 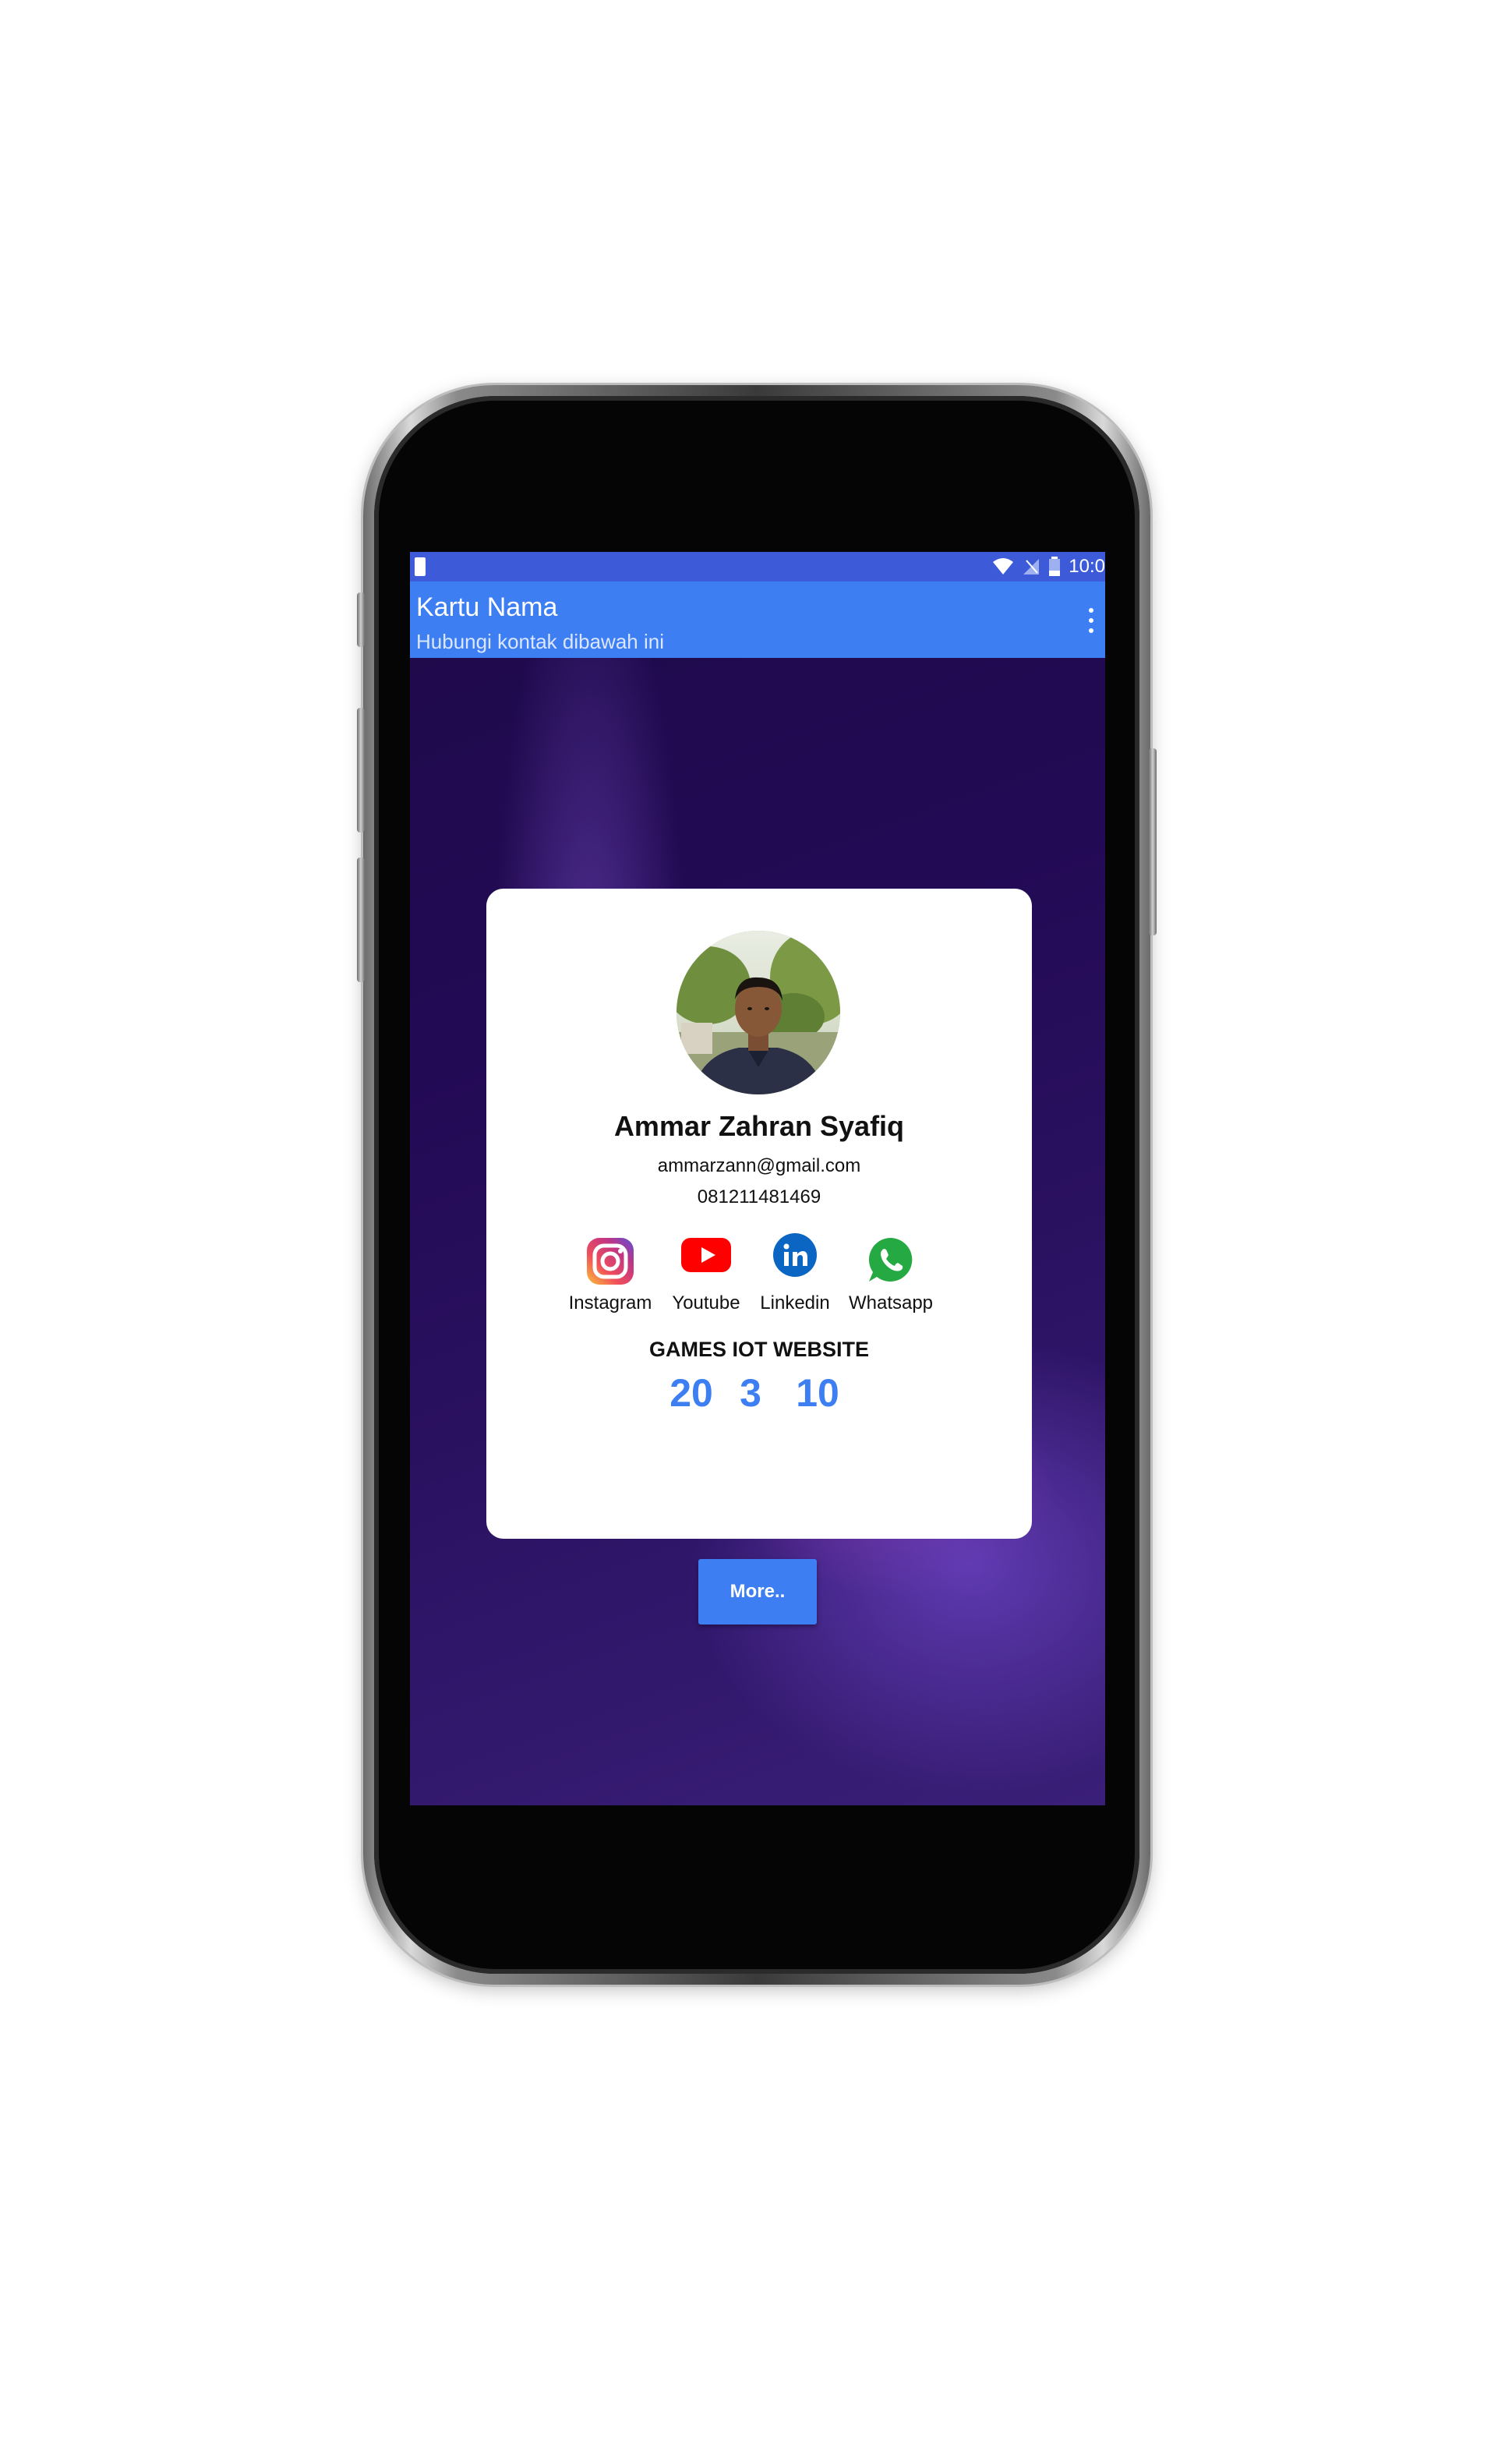 I want to click on profile-photo, so click(x=758, y=1013).